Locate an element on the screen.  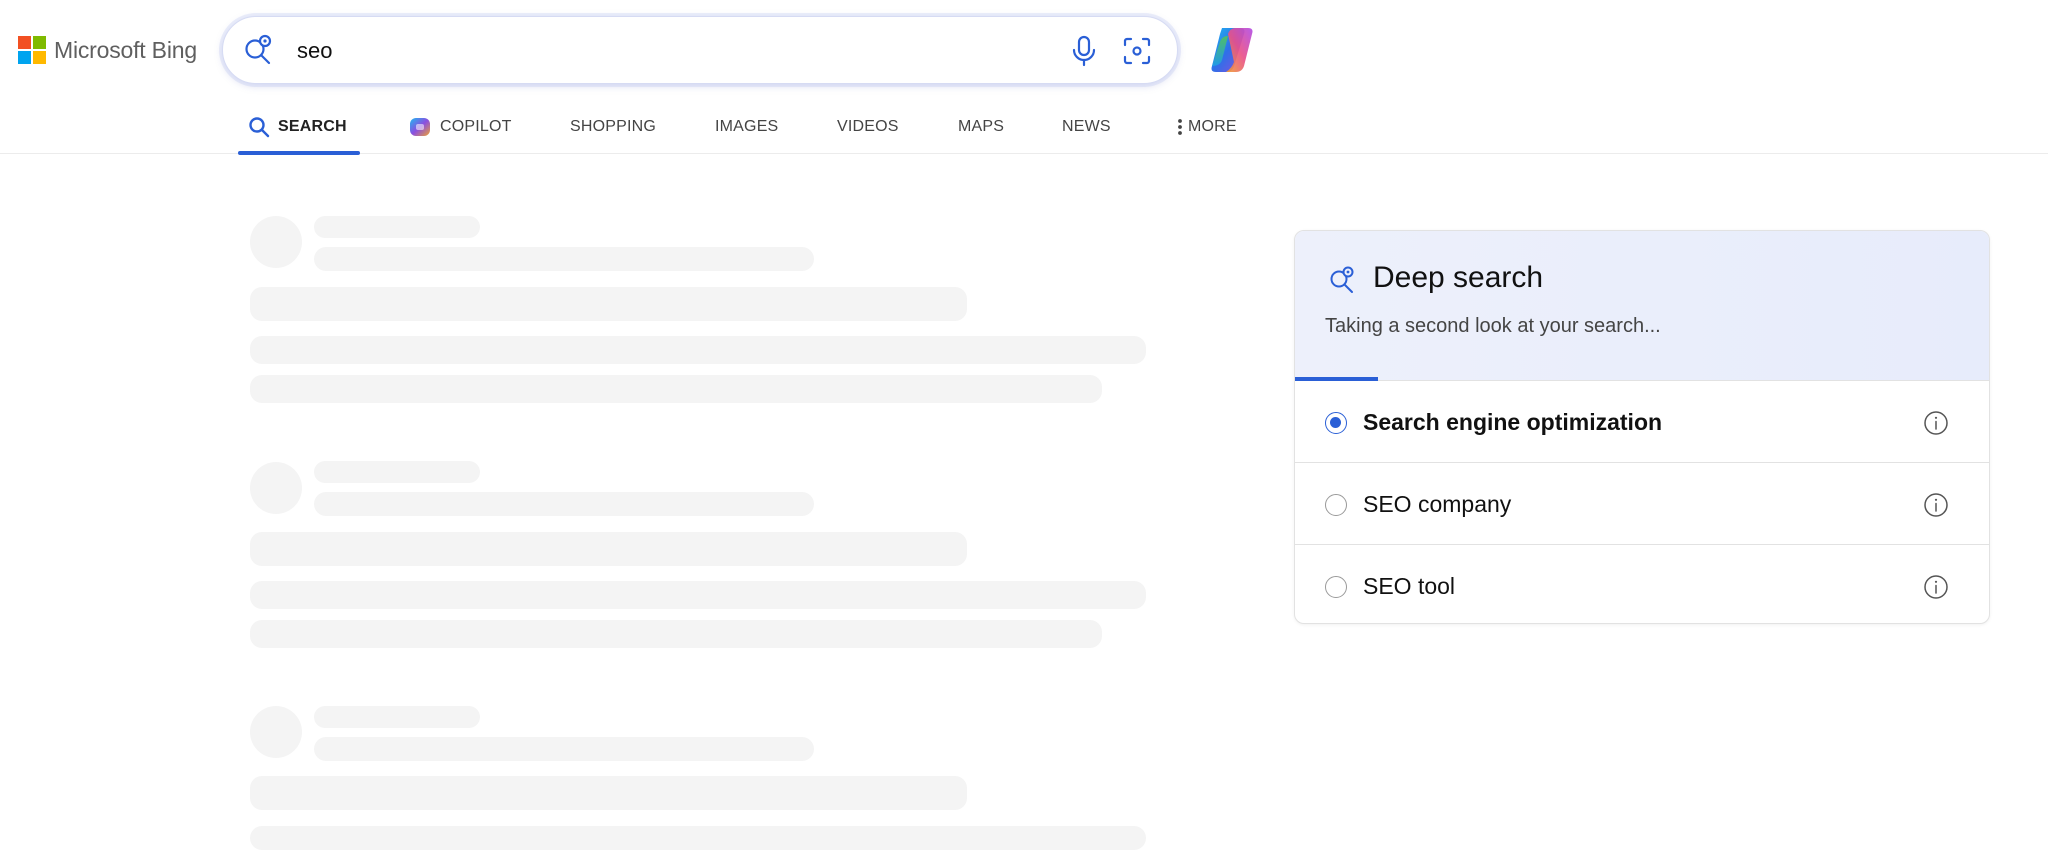
deep-search-option: Search engine optimization is located at coordinates (1642, 422).